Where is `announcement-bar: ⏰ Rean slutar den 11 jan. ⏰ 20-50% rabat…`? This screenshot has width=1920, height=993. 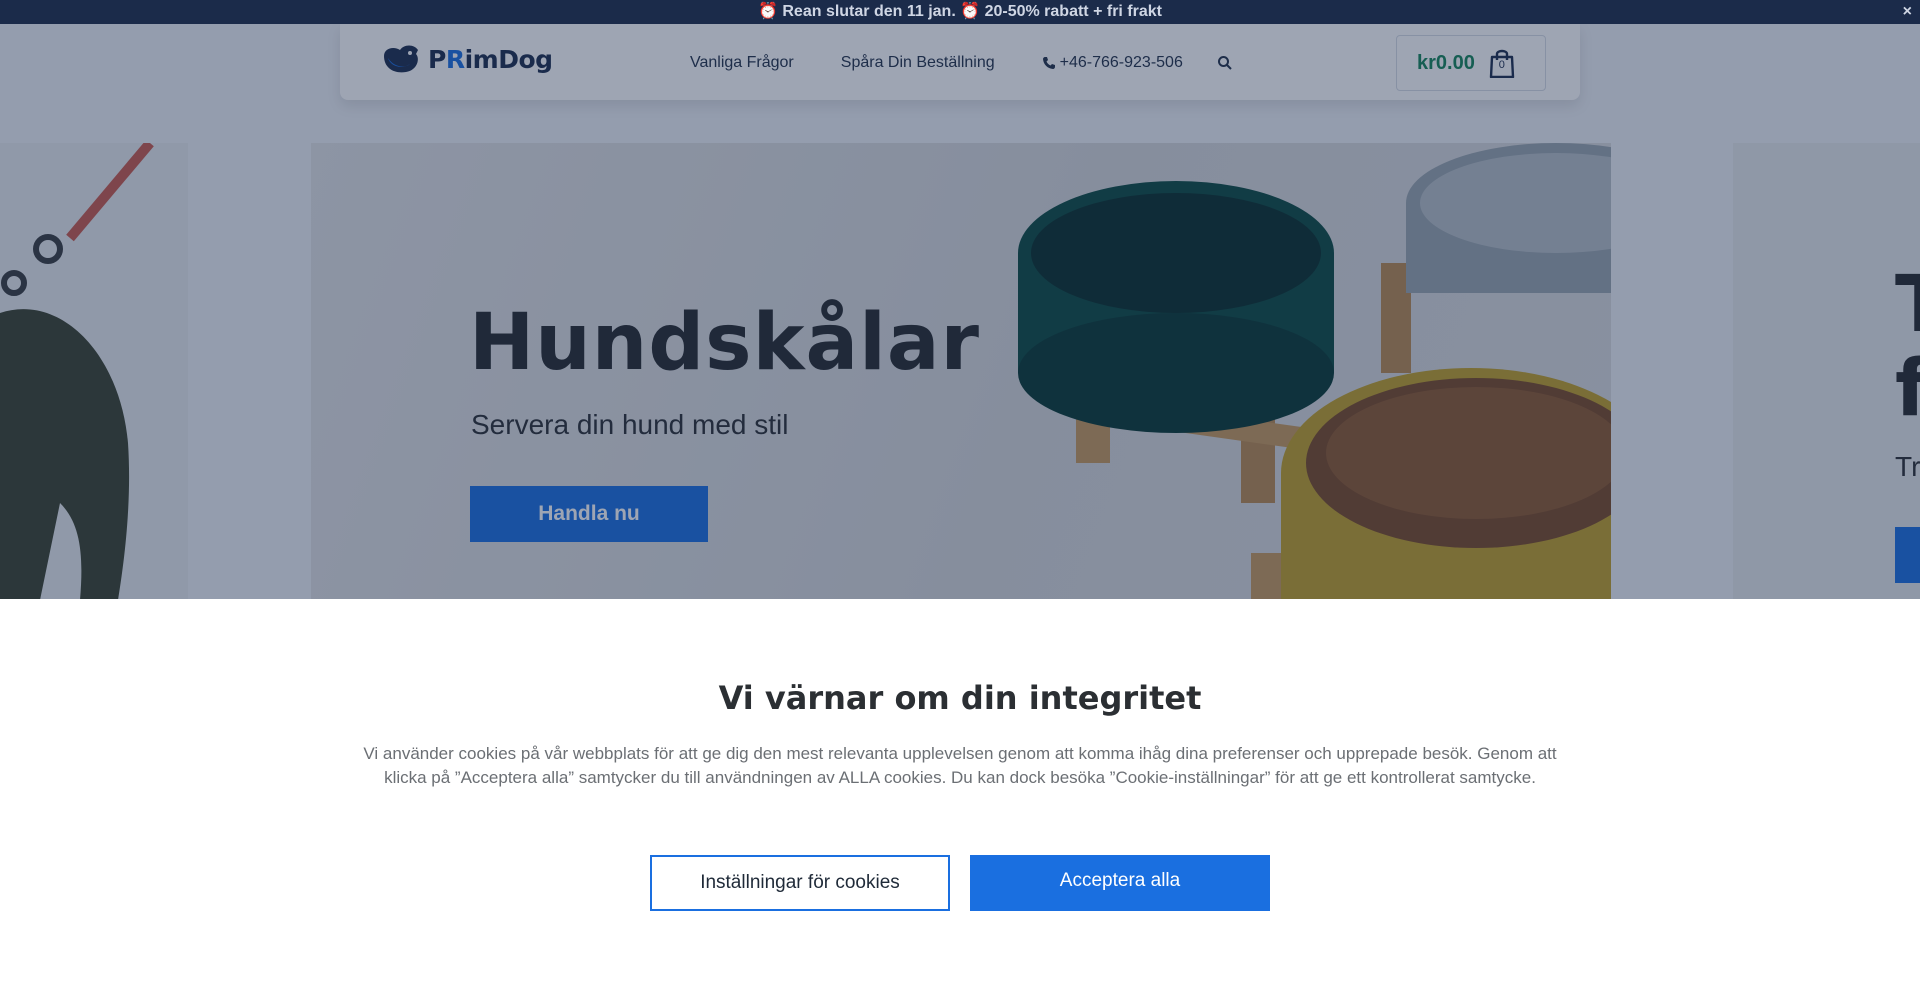 announcement-bar: ⏰ Rean slutar den 11 jan. ⏰ 20-50% rabat… is located at coordinates (960, 12).